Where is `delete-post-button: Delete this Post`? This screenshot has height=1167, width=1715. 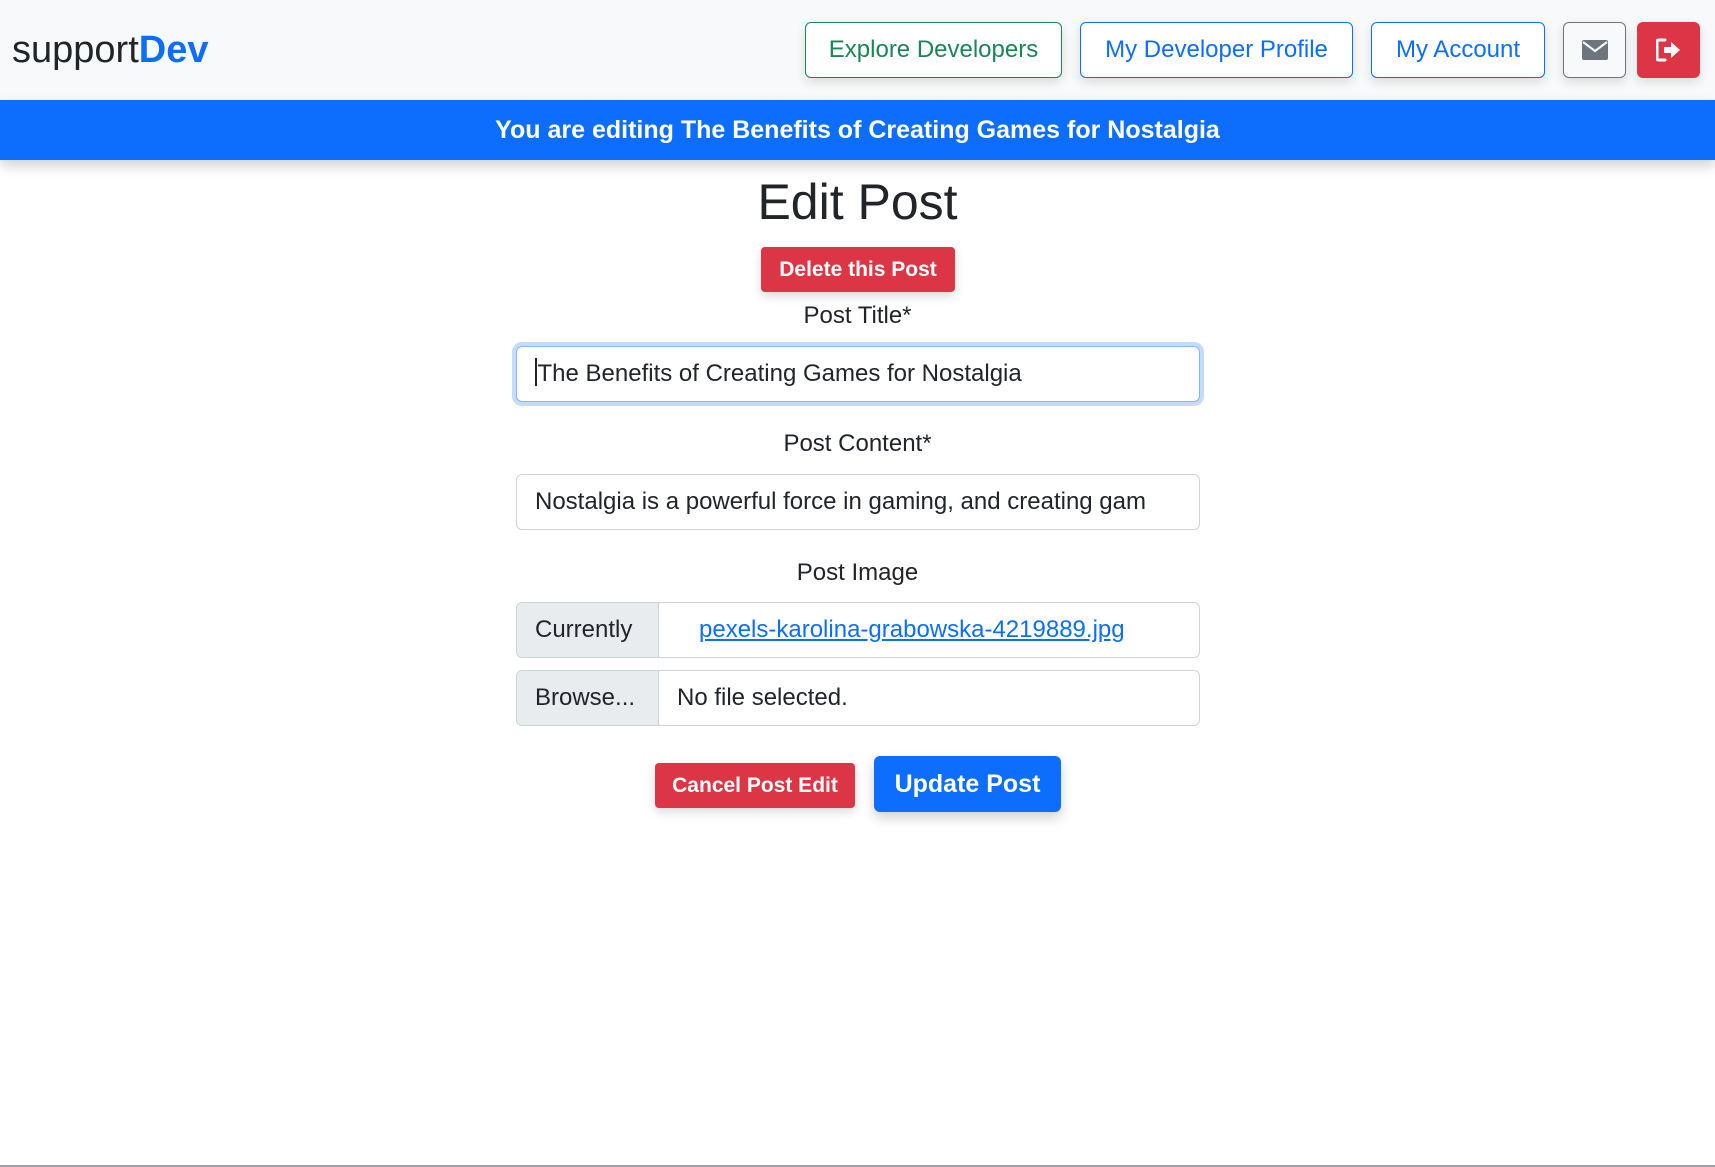 delete-post-button: Delete this Post is located at coordinates (858, 269).